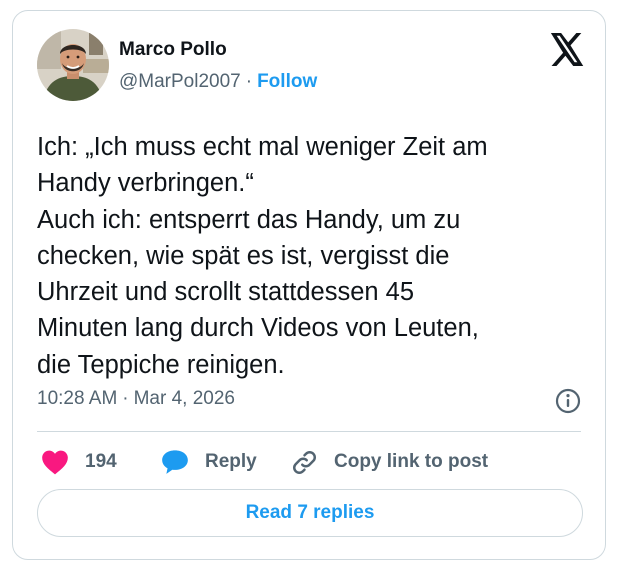 This screenshot has width=620, height=574. What do you see at coordinates (287, 81) in the screenshot?
I see `follow-button: Follow` at bounding box center [287, 81].